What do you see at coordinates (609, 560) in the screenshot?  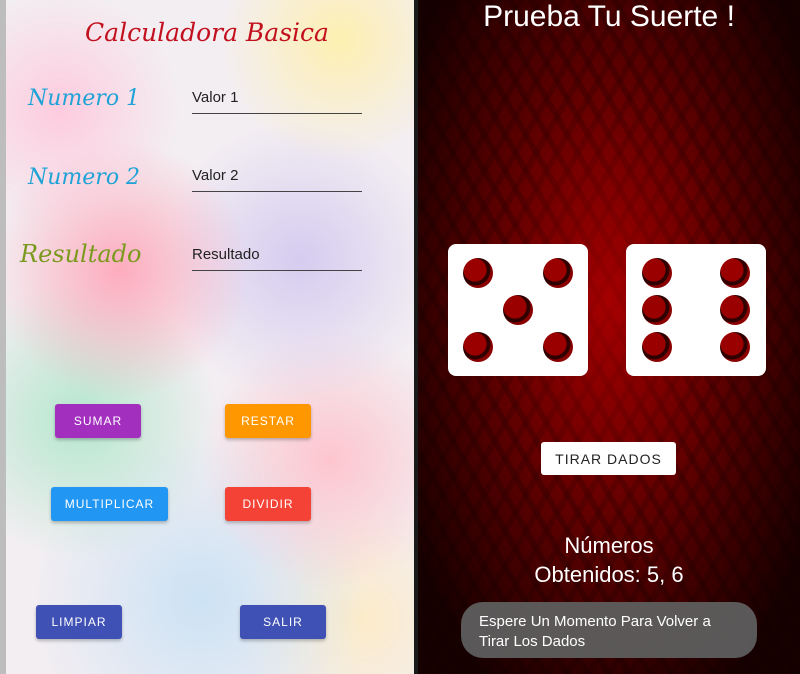 I see `result-text: Números Obtenidos: 5, 6` at bounding box center [609, 560].